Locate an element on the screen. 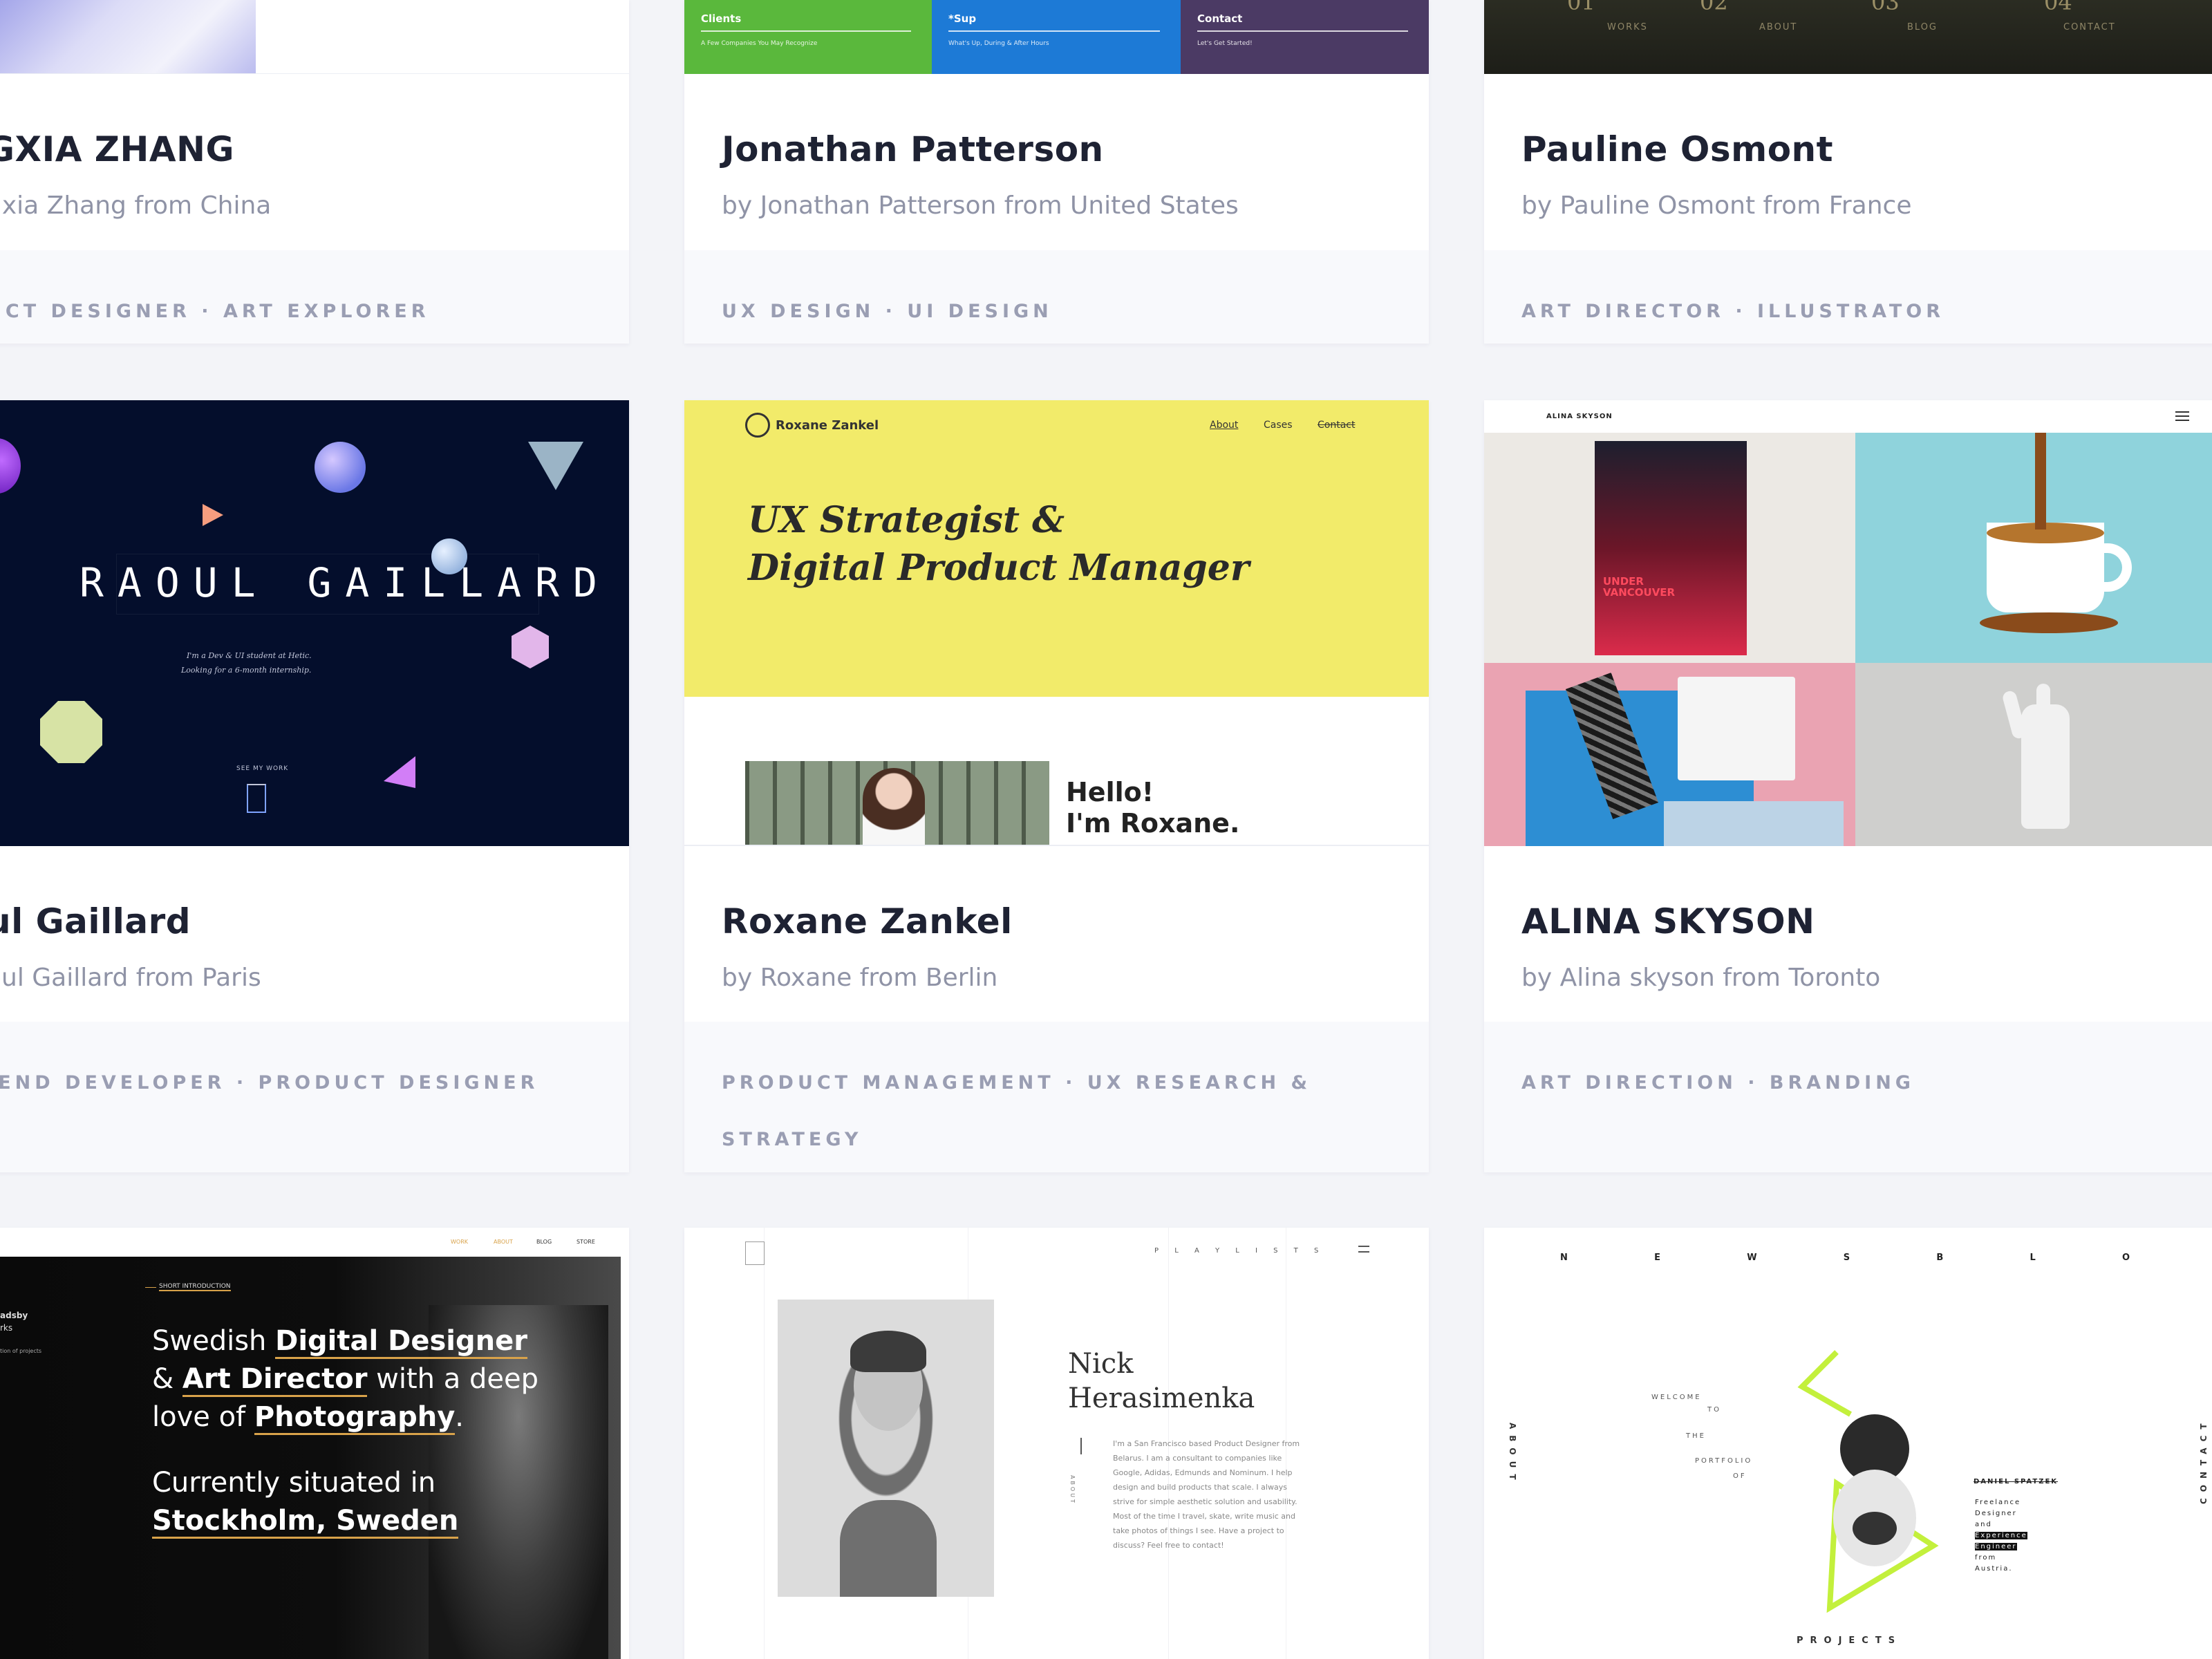  card-title: ul Gaillard is located at coordinates (95, 921).